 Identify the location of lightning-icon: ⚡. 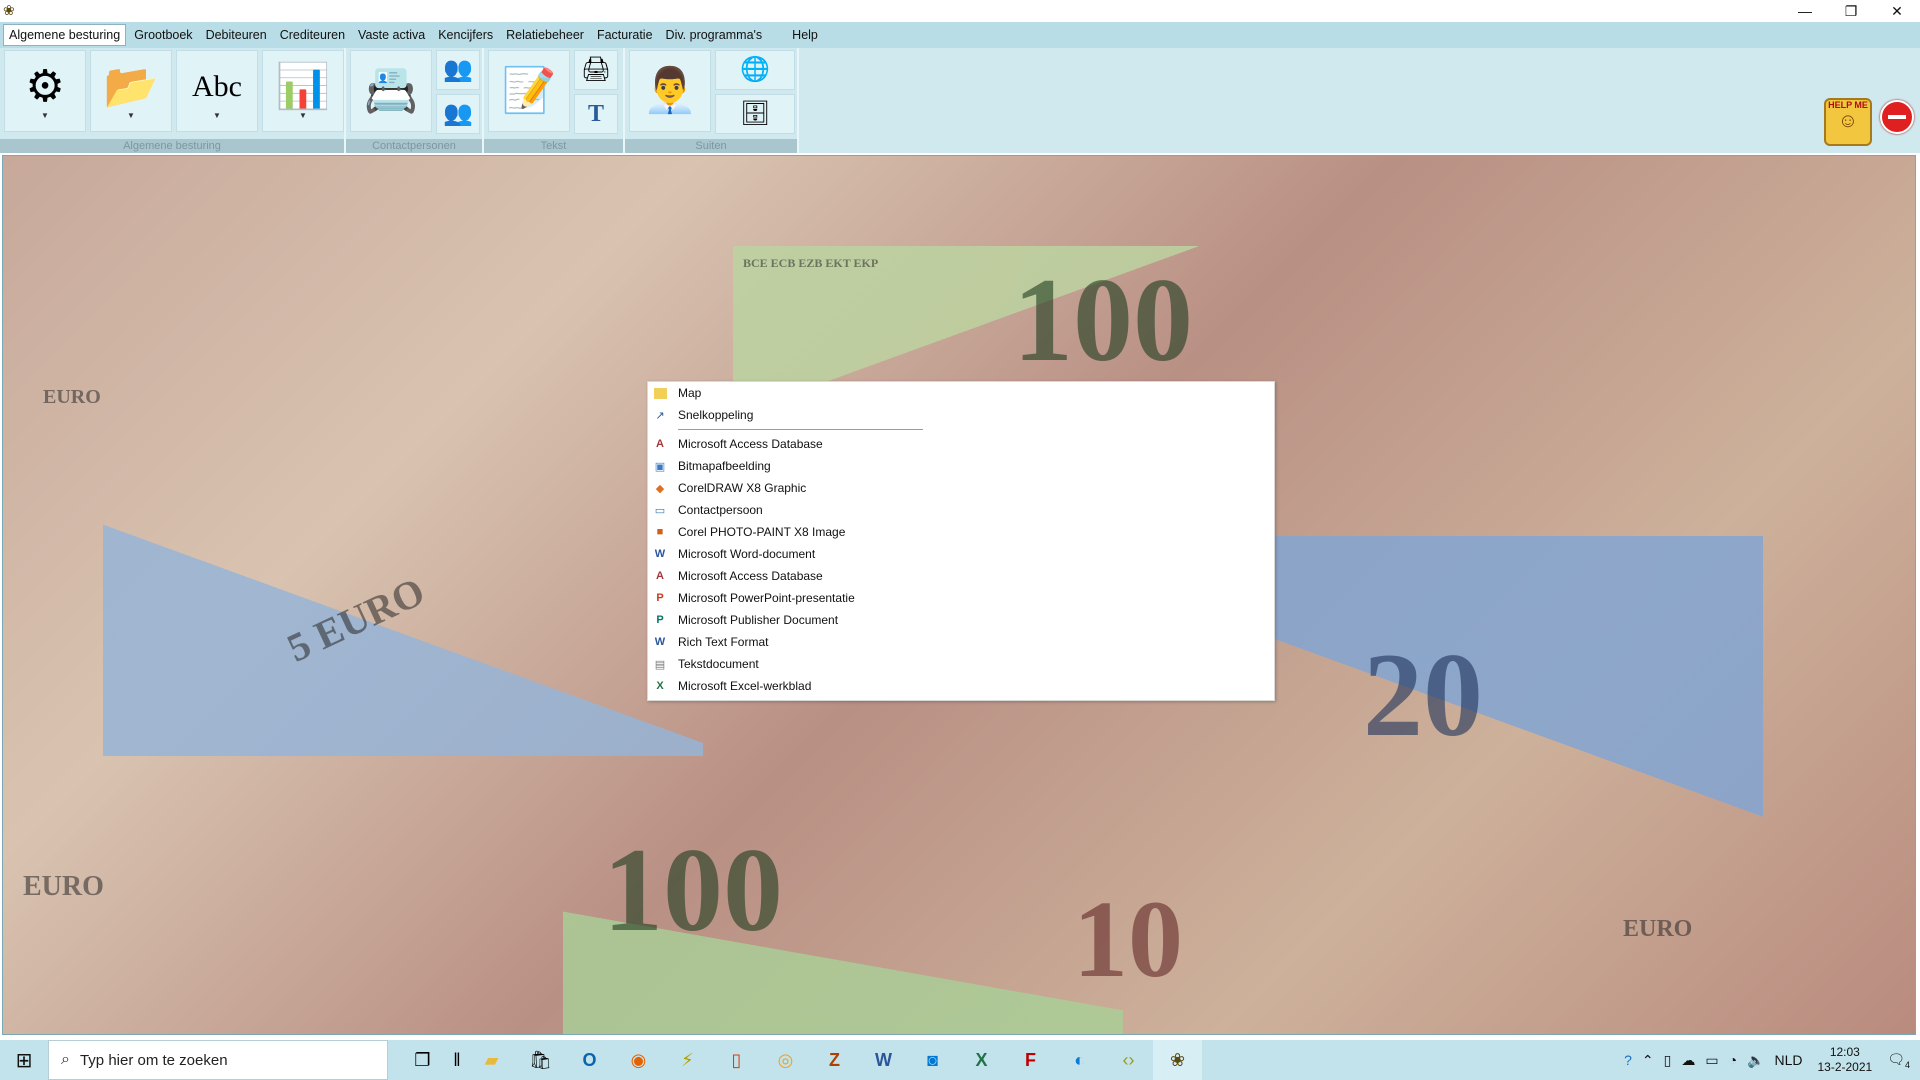
(687, 1059).